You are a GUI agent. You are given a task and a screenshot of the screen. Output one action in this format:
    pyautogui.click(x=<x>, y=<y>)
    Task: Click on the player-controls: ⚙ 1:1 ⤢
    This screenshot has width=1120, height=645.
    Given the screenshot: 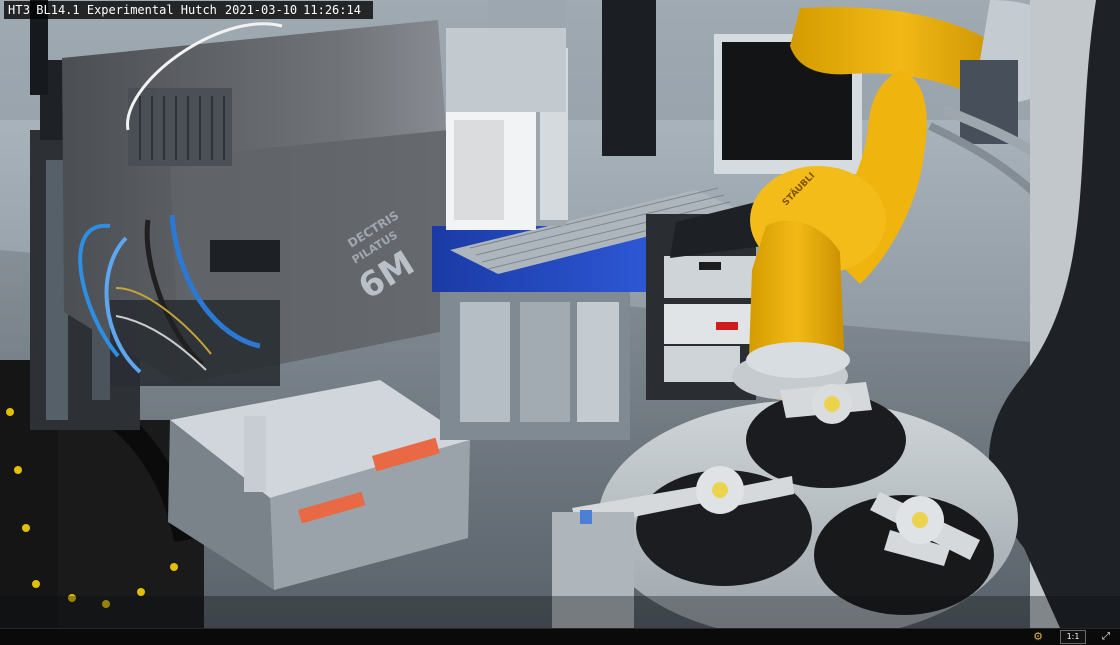 What is the action you would take?
    pyautogui.click(x=1071, y=637)
    